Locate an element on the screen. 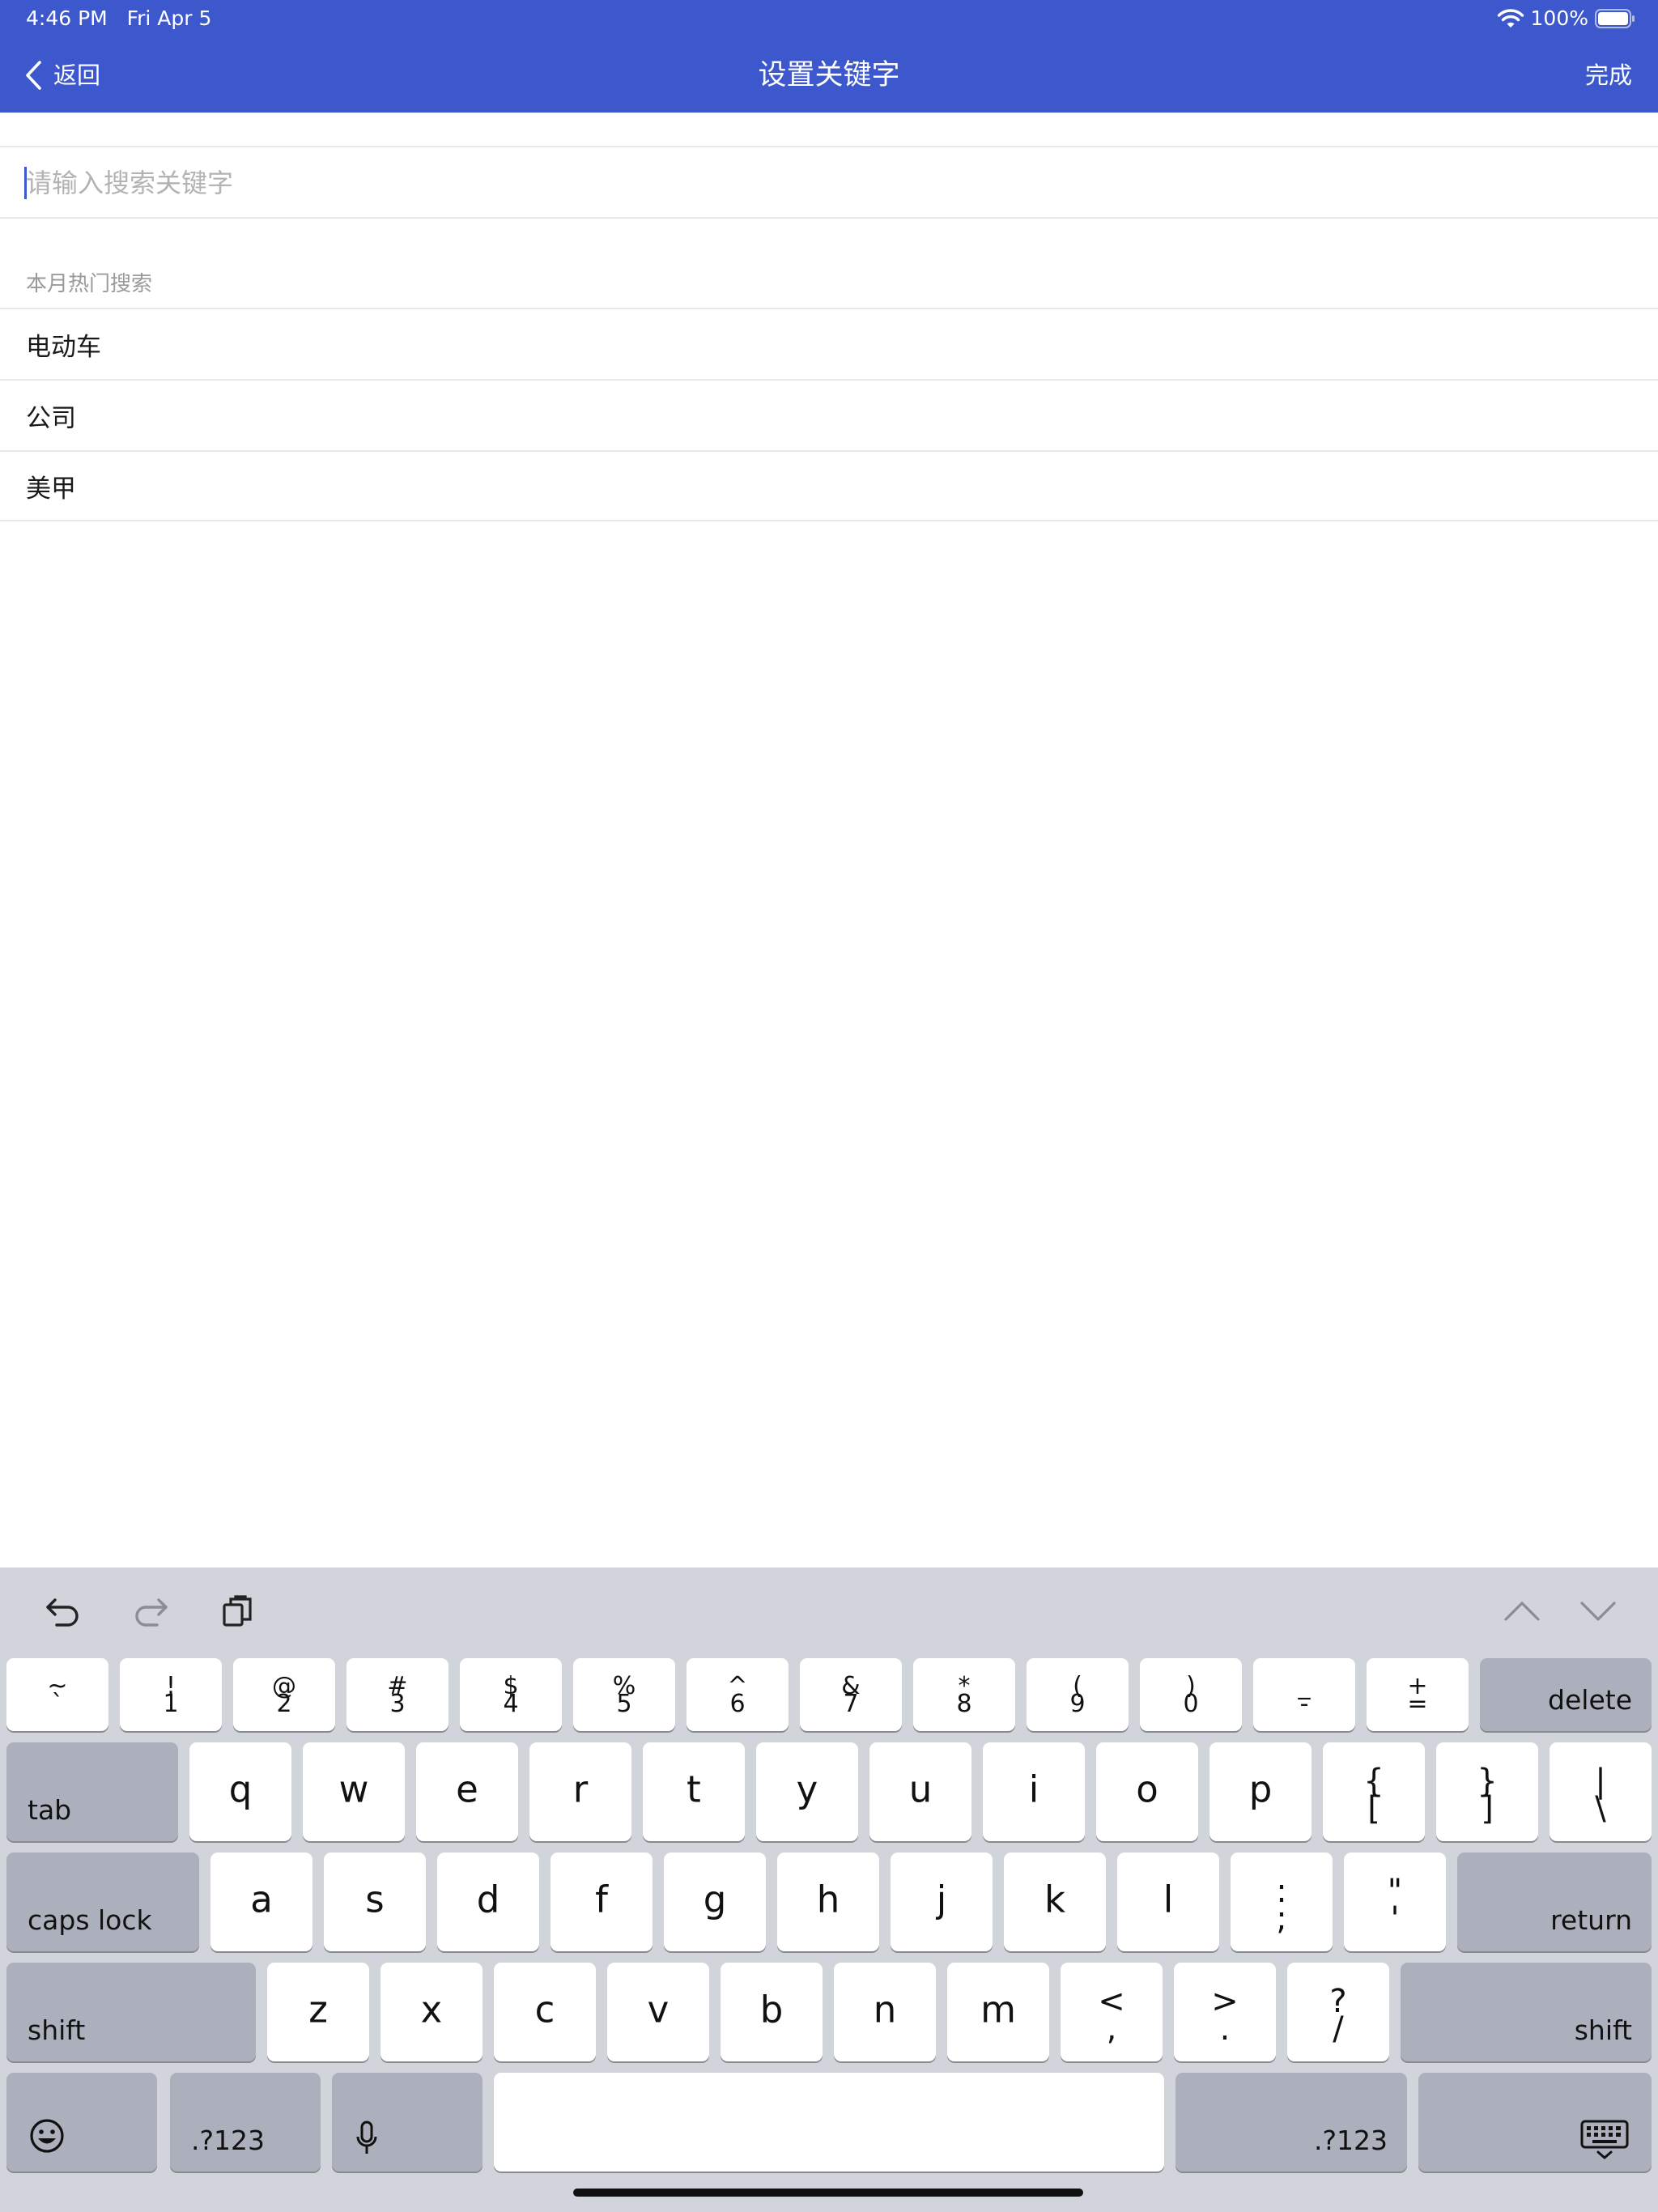  key-r: r is located at coordinates (580, 1792).